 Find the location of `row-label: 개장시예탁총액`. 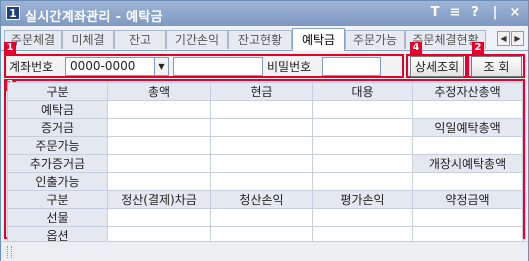

row-label: 개장시예탁총액 is located at coordinates (467, 163).